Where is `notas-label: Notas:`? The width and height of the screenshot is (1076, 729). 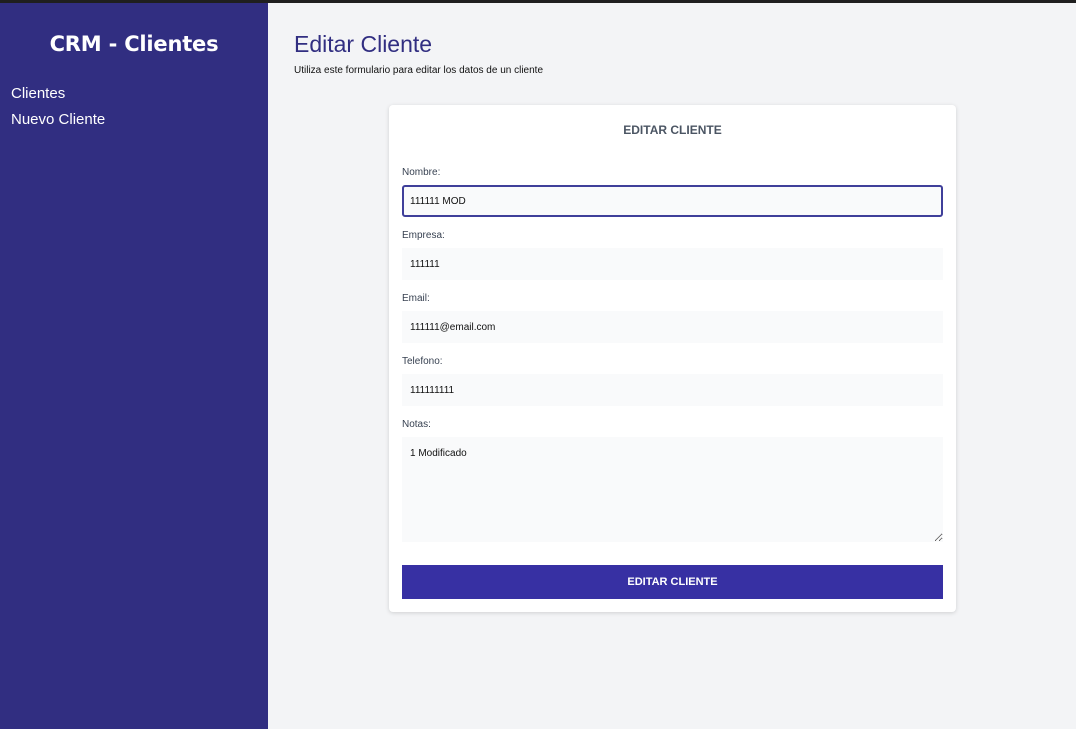 notas-label: Notas: is located at coordinates (416, 424).